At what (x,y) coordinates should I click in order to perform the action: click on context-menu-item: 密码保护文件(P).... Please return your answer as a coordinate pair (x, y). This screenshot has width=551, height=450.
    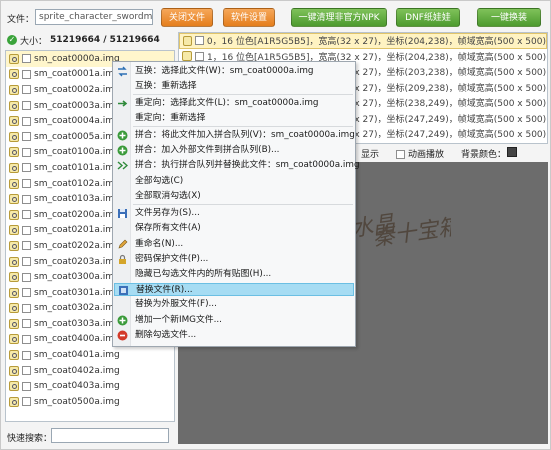
    Looking at the image, I should click on (234, 259).